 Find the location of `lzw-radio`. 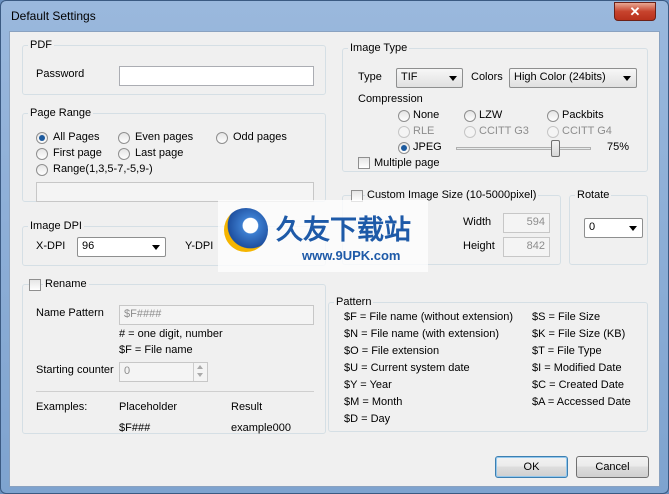

lzw-radio is located at coordinates (470, 116).